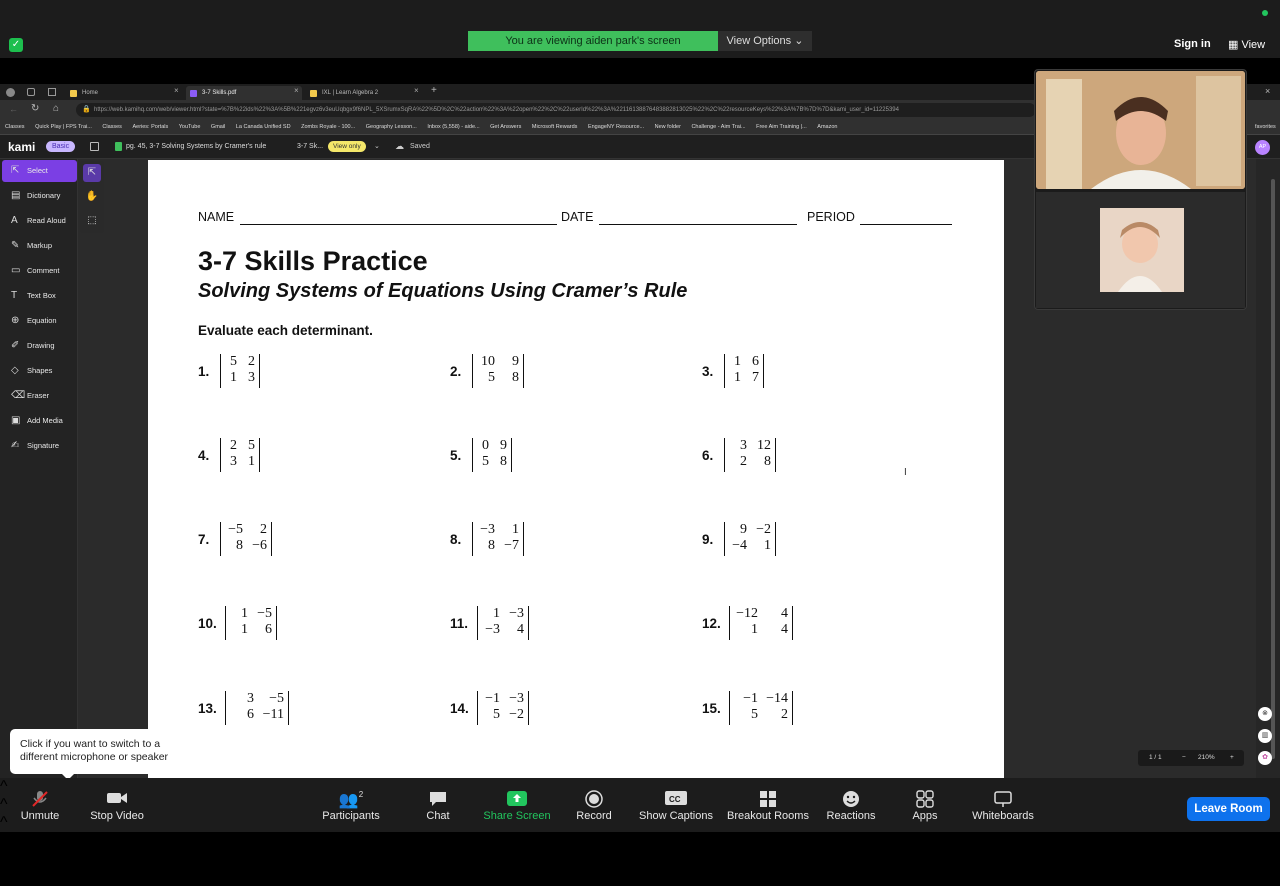 The width and height of the screenshot is (1280, 886). Describe the element at coordinates (668, 127) in the screenshot. I see `bookmark-item: New folder` at that location.